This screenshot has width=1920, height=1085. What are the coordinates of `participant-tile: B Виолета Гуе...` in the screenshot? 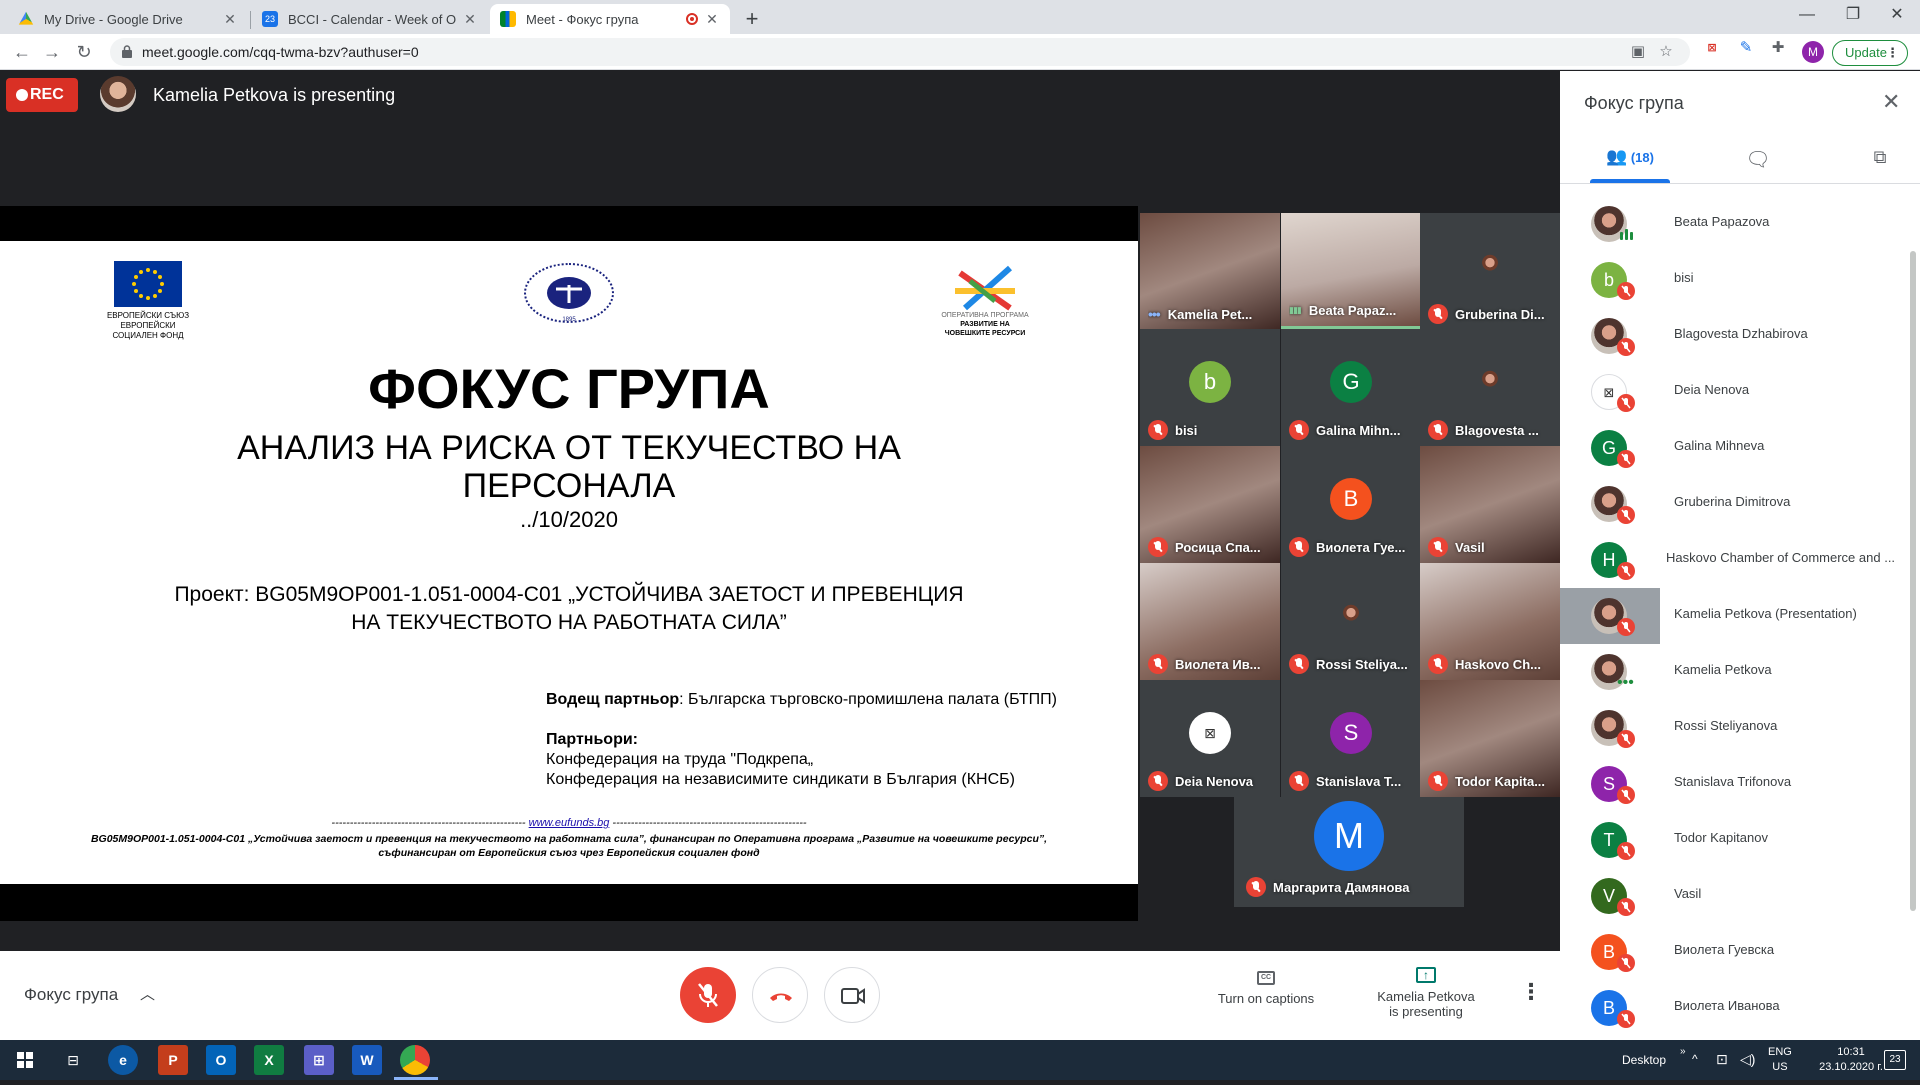 It's located at (1351, 504).